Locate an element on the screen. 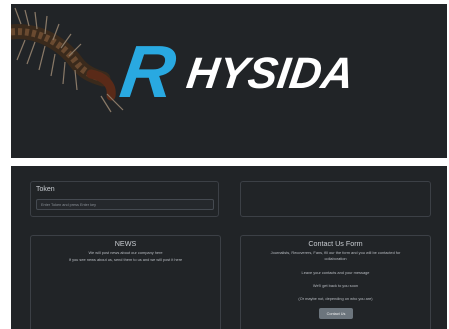  news-title: NEWS is located at coordinates (125, 243).